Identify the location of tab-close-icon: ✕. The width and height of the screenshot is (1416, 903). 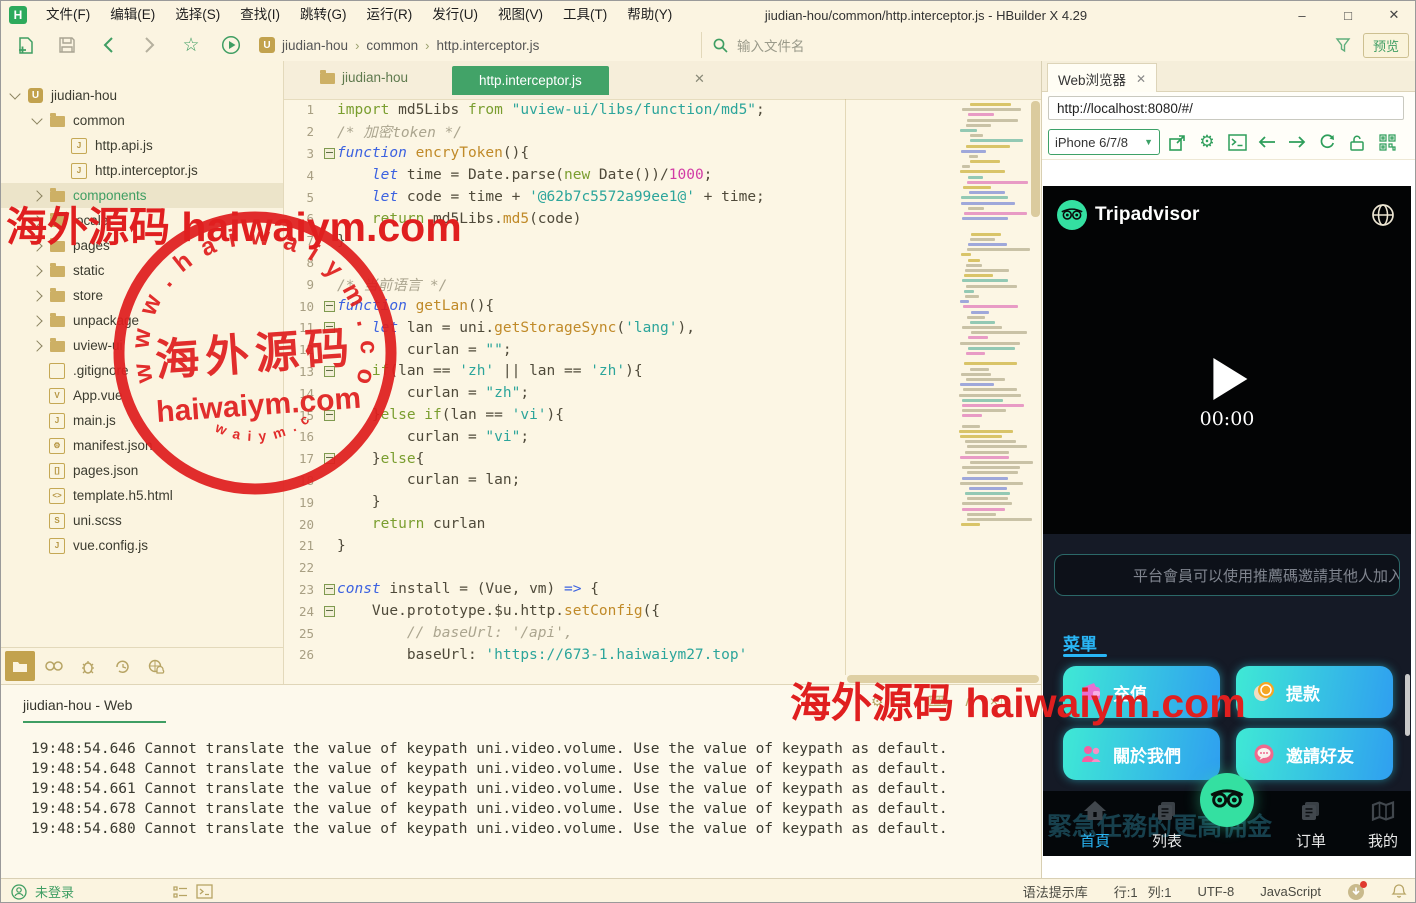
(699, 79).